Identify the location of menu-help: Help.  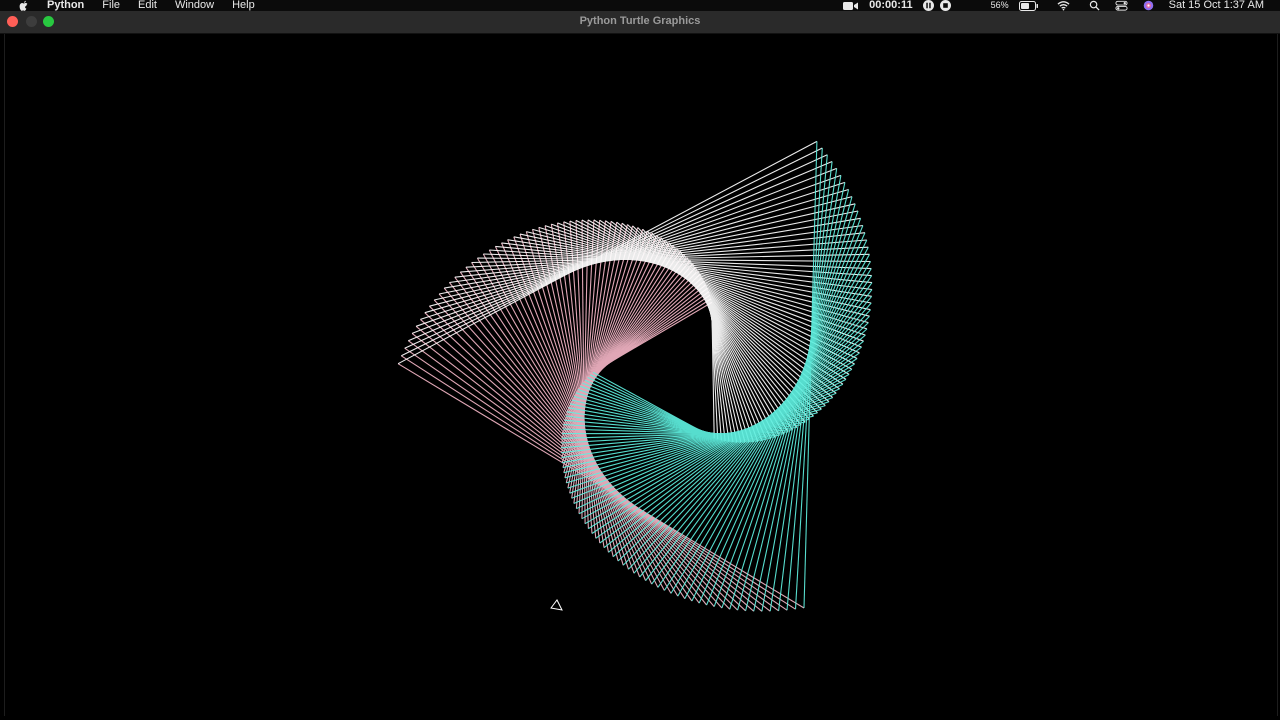
(243, 5).